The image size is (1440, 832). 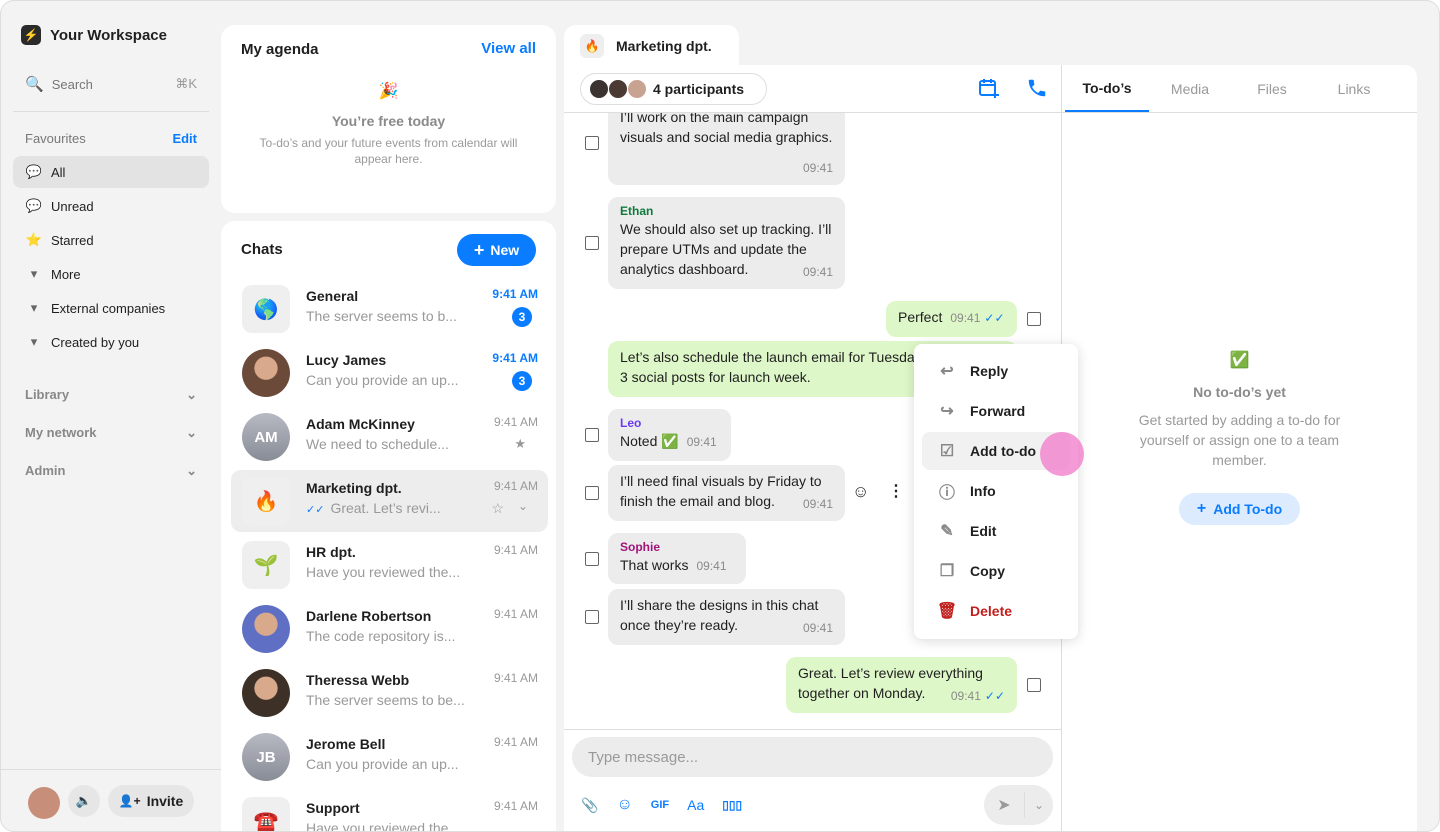 What do you see at coordinates (649, 441) in the screenshot?
I see `message-text: Noted ✅` at bounding box center [649, 441].